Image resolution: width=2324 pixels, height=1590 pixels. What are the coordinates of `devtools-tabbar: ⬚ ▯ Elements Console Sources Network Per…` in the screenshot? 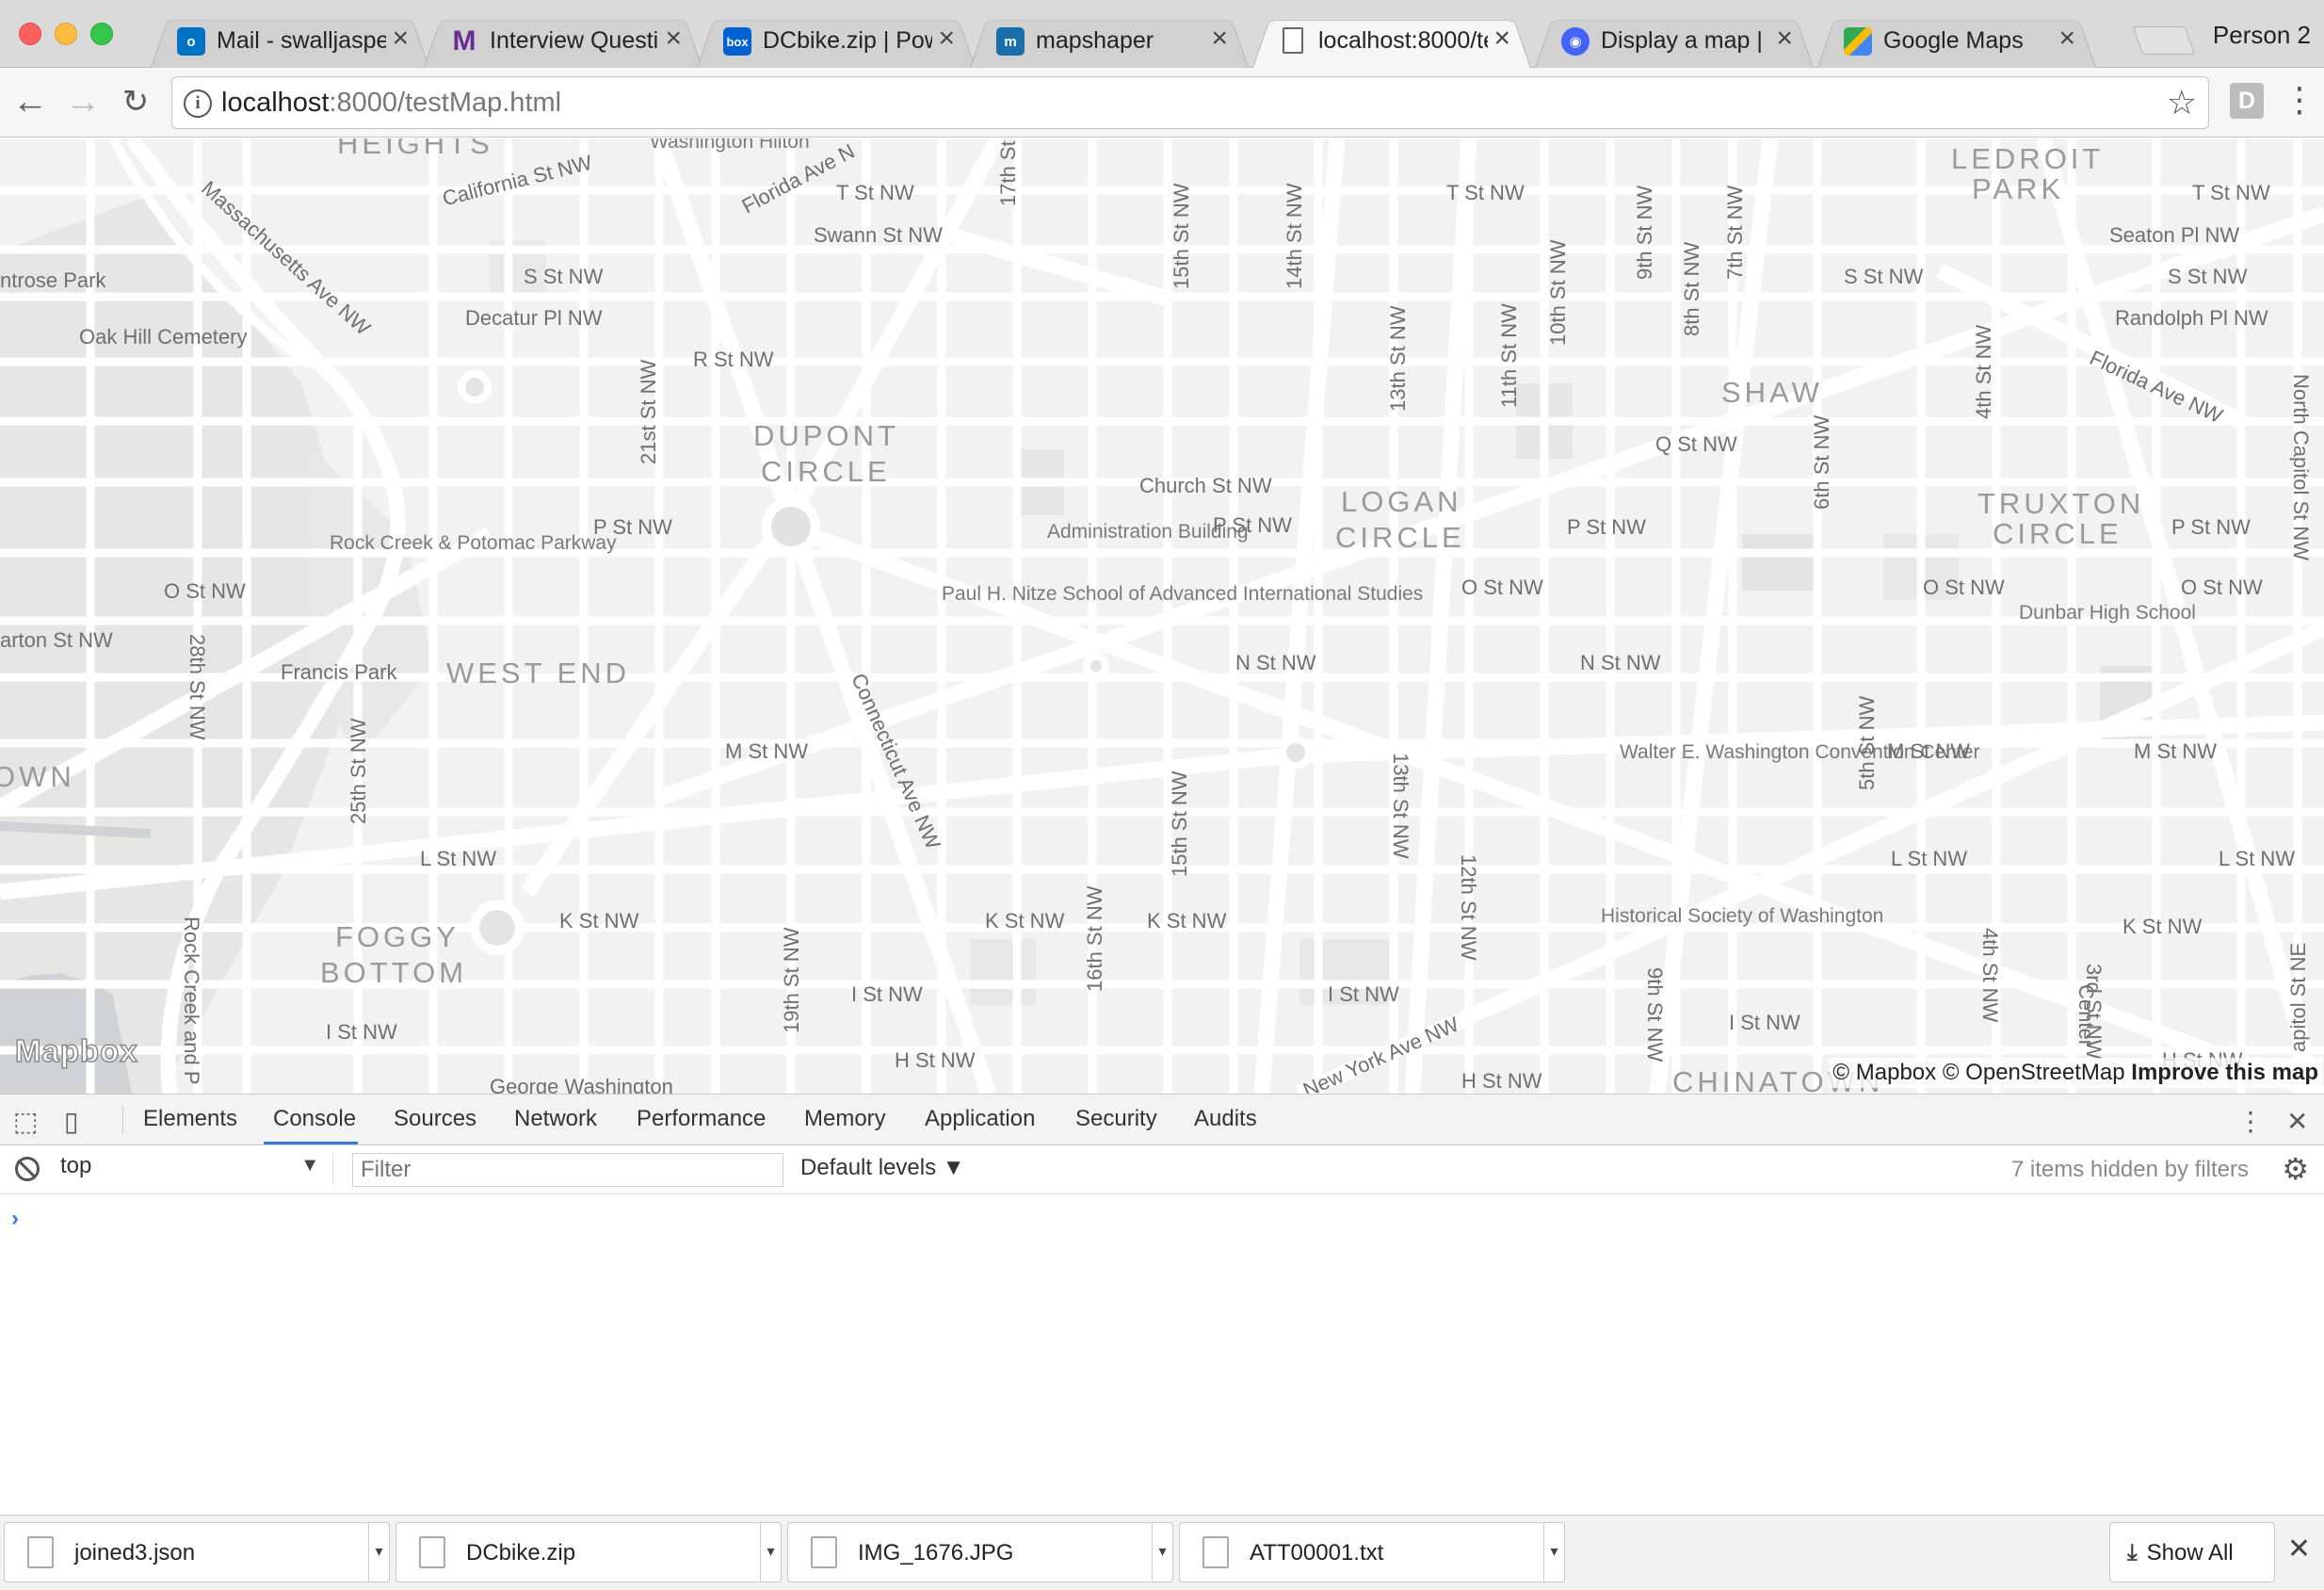 It's located at (1162, 1120).